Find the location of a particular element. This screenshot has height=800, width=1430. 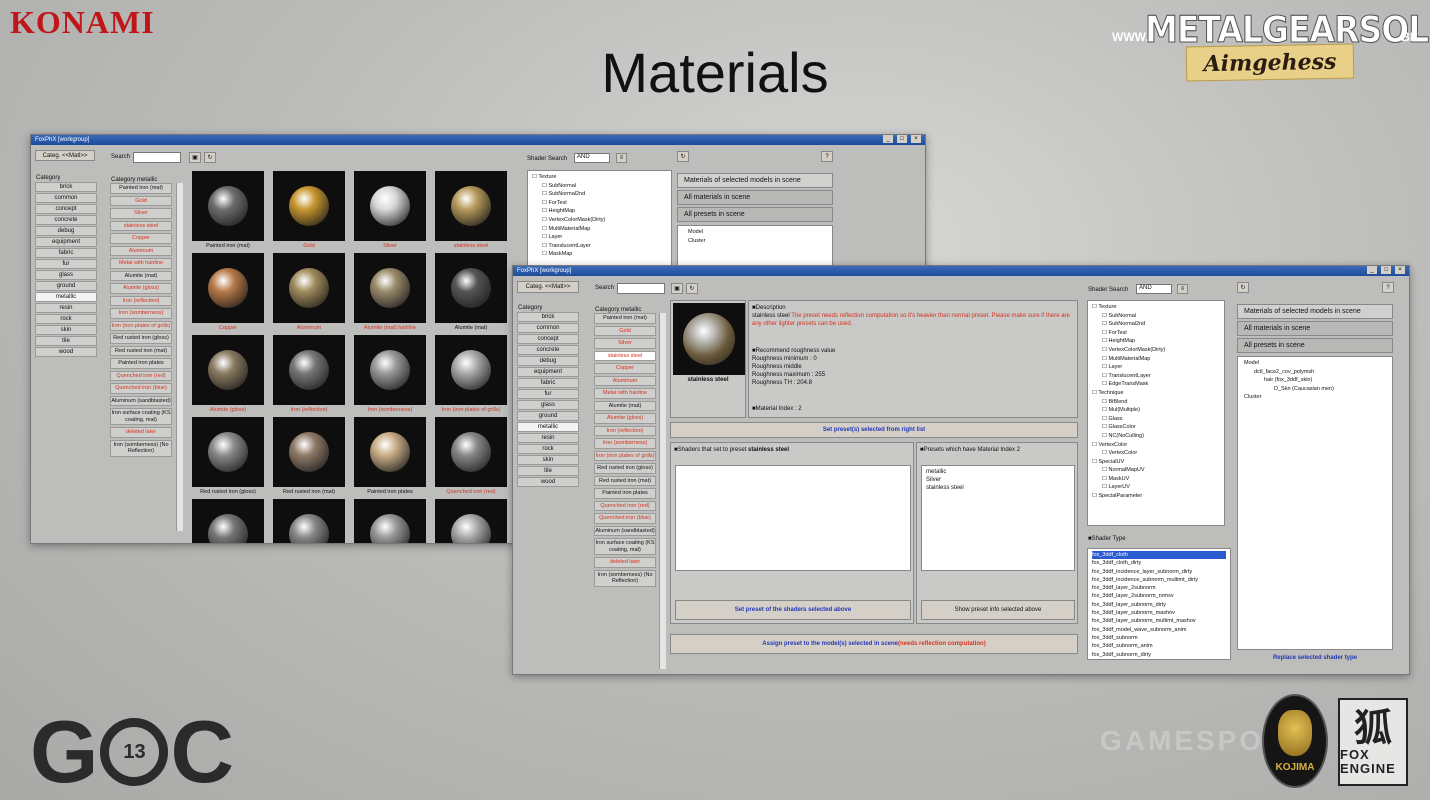

material-item: Painted iron (mat) is located at coordinates (625, 318).